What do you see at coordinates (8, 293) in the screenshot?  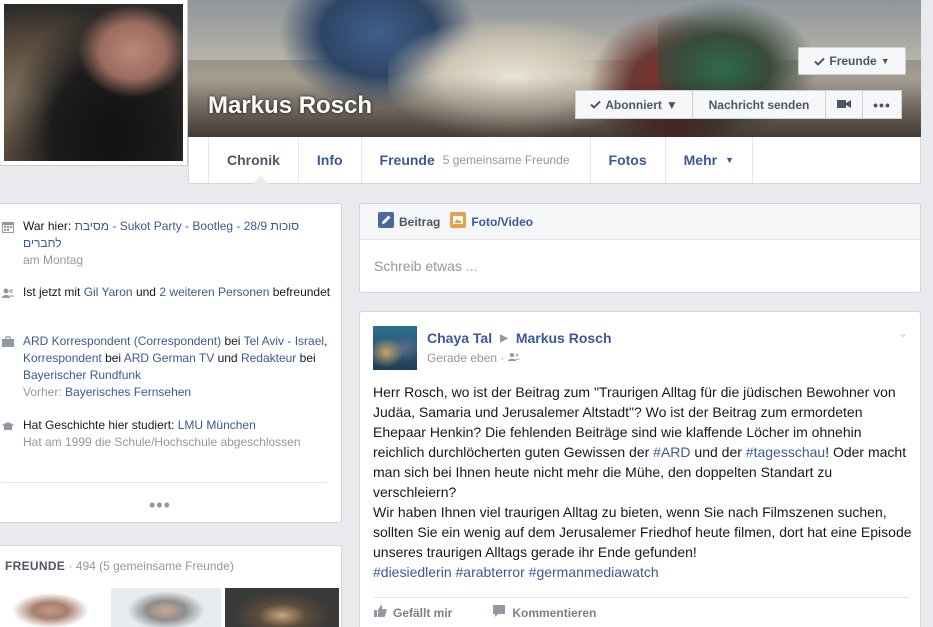 I see `friends-icon` at bounding box center [8, 293].